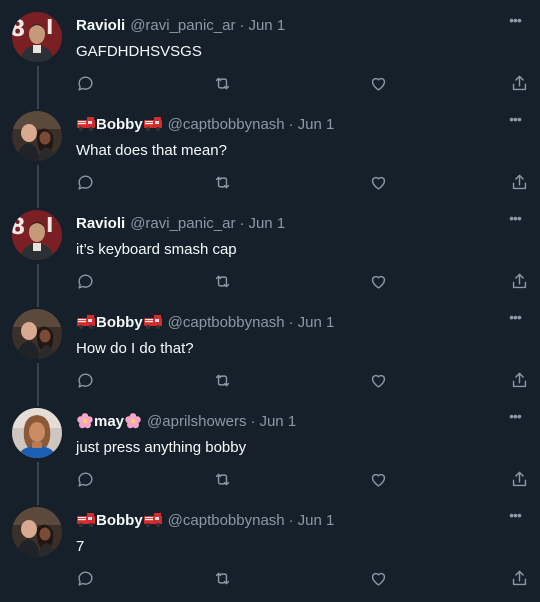  I want to click on tweet-text: just press anything bobby, so click(161, 447).